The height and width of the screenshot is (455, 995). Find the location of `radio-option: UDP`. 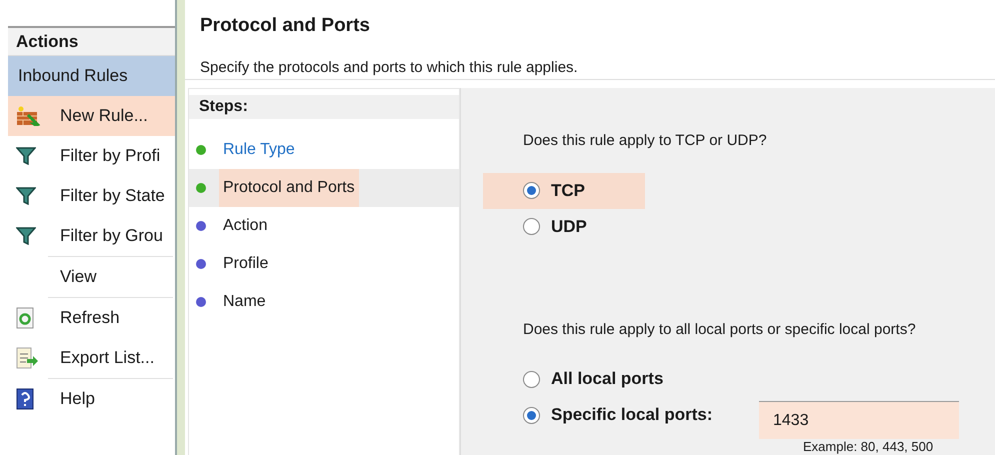

radio-option: UDP is located at coordinates (564, 226).